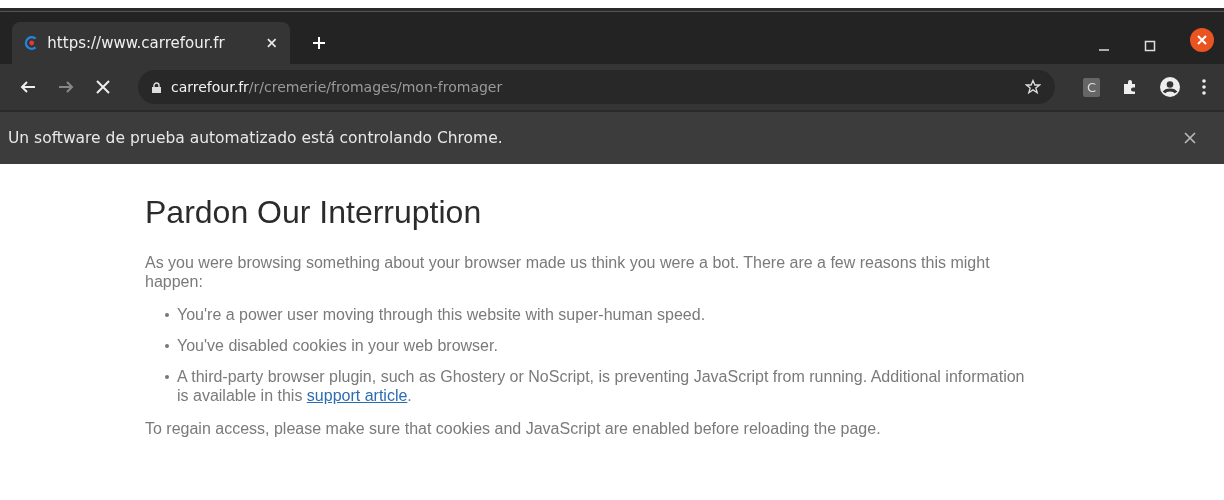 Image resolution: width=1224 pixels, height=500 pixels. What do you see at coordinates (103, 87) in the screenshot?
I see `stop-icon` at bounding box center [103, 87].